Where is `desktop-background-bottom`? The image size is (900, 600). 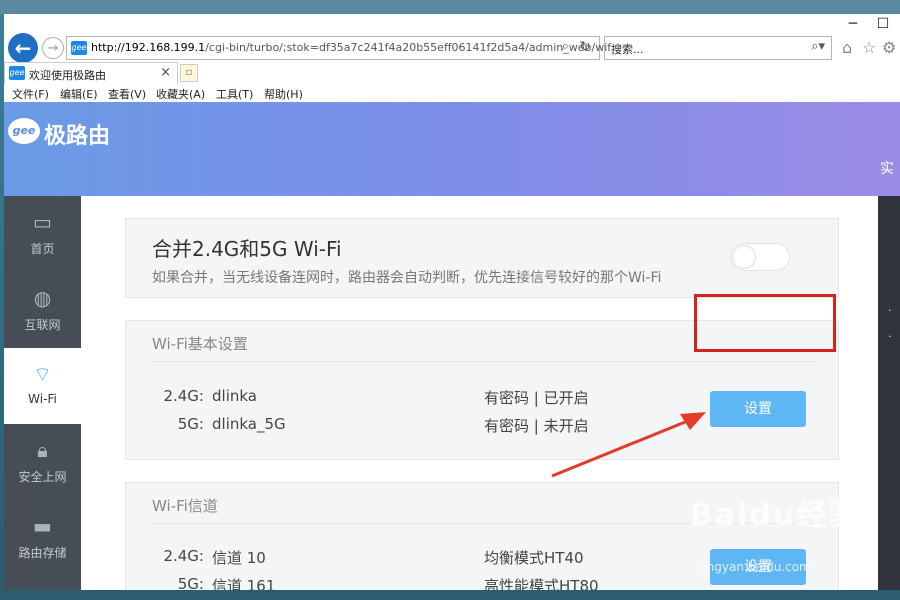
desktop-background-bottom is located at coordinates (450, 595).